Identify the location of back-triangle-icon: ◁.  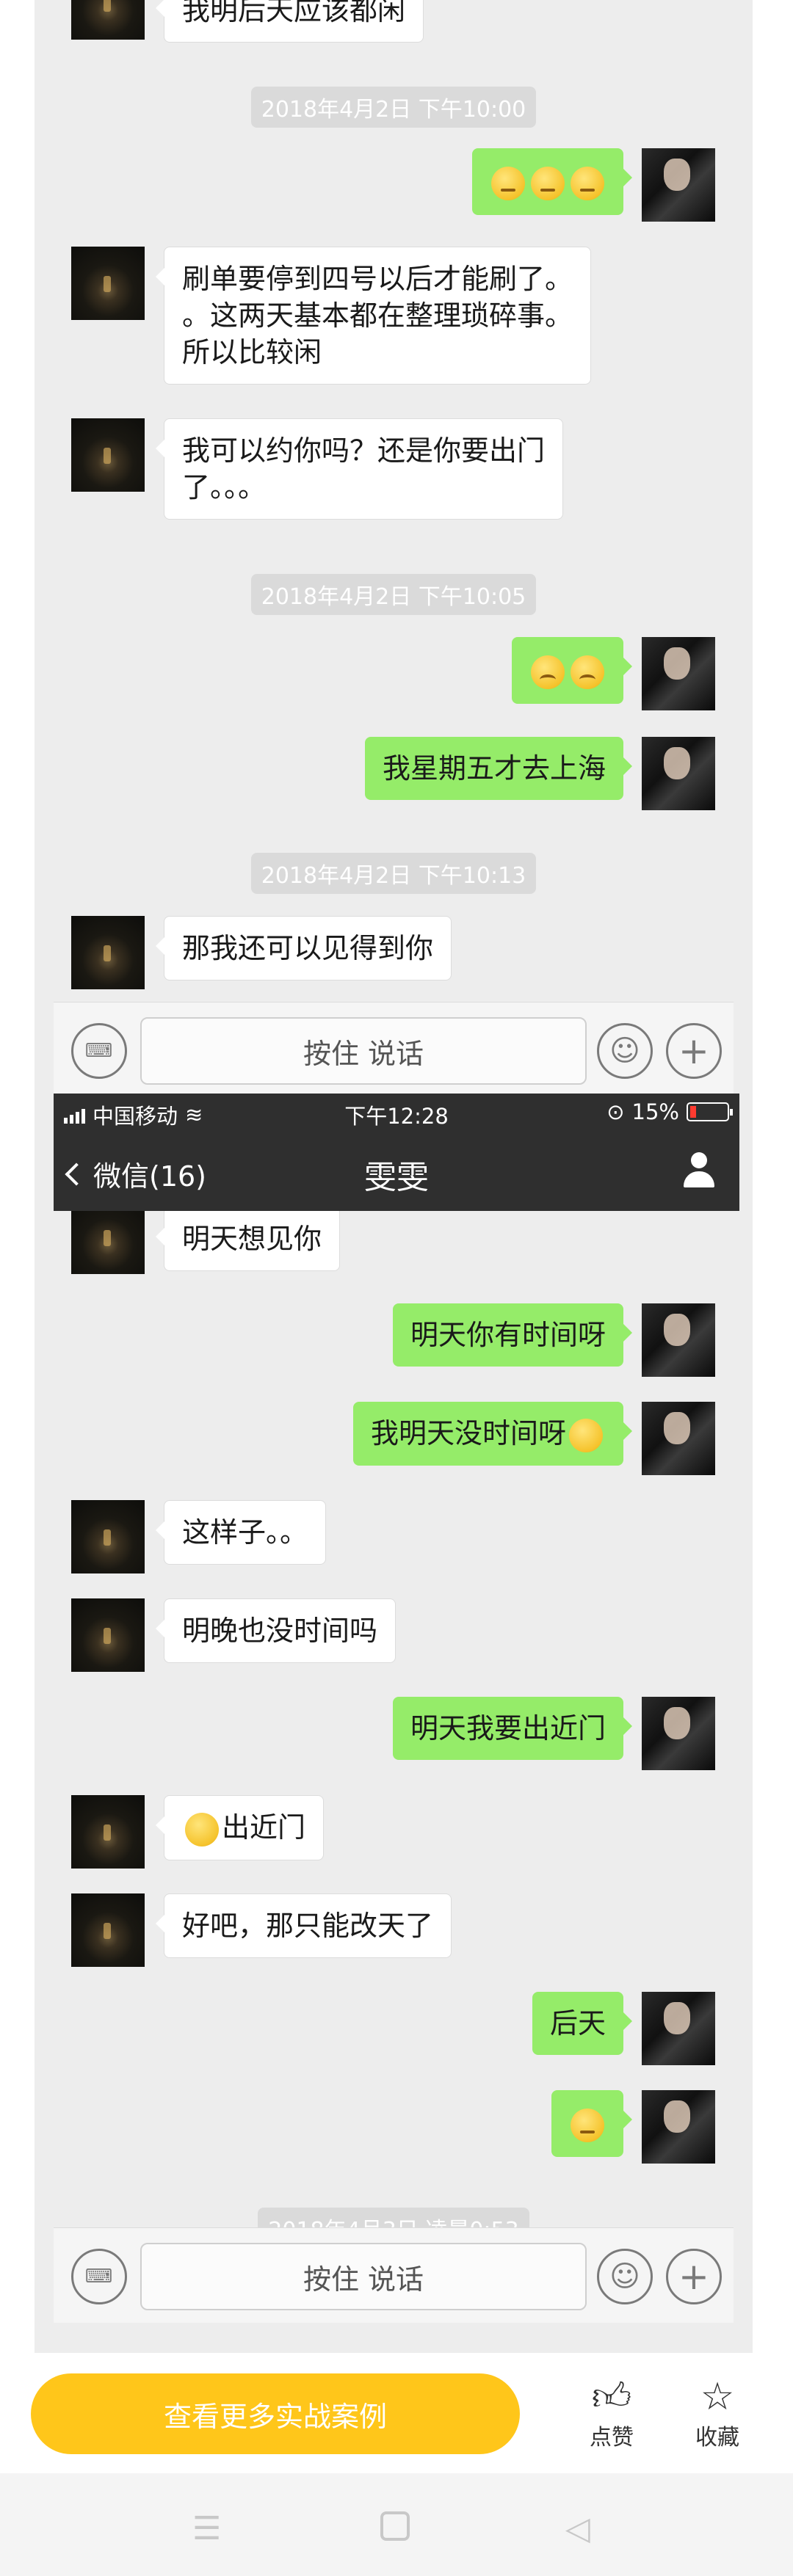
(577, 2528).